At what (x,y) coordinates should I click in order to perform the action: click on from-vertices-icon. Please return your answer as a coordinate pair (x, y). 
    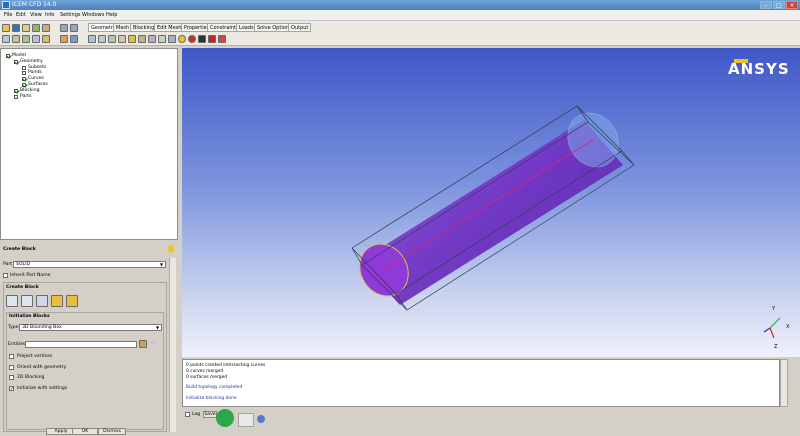
    Looking at the image, I should click on (27, 301).